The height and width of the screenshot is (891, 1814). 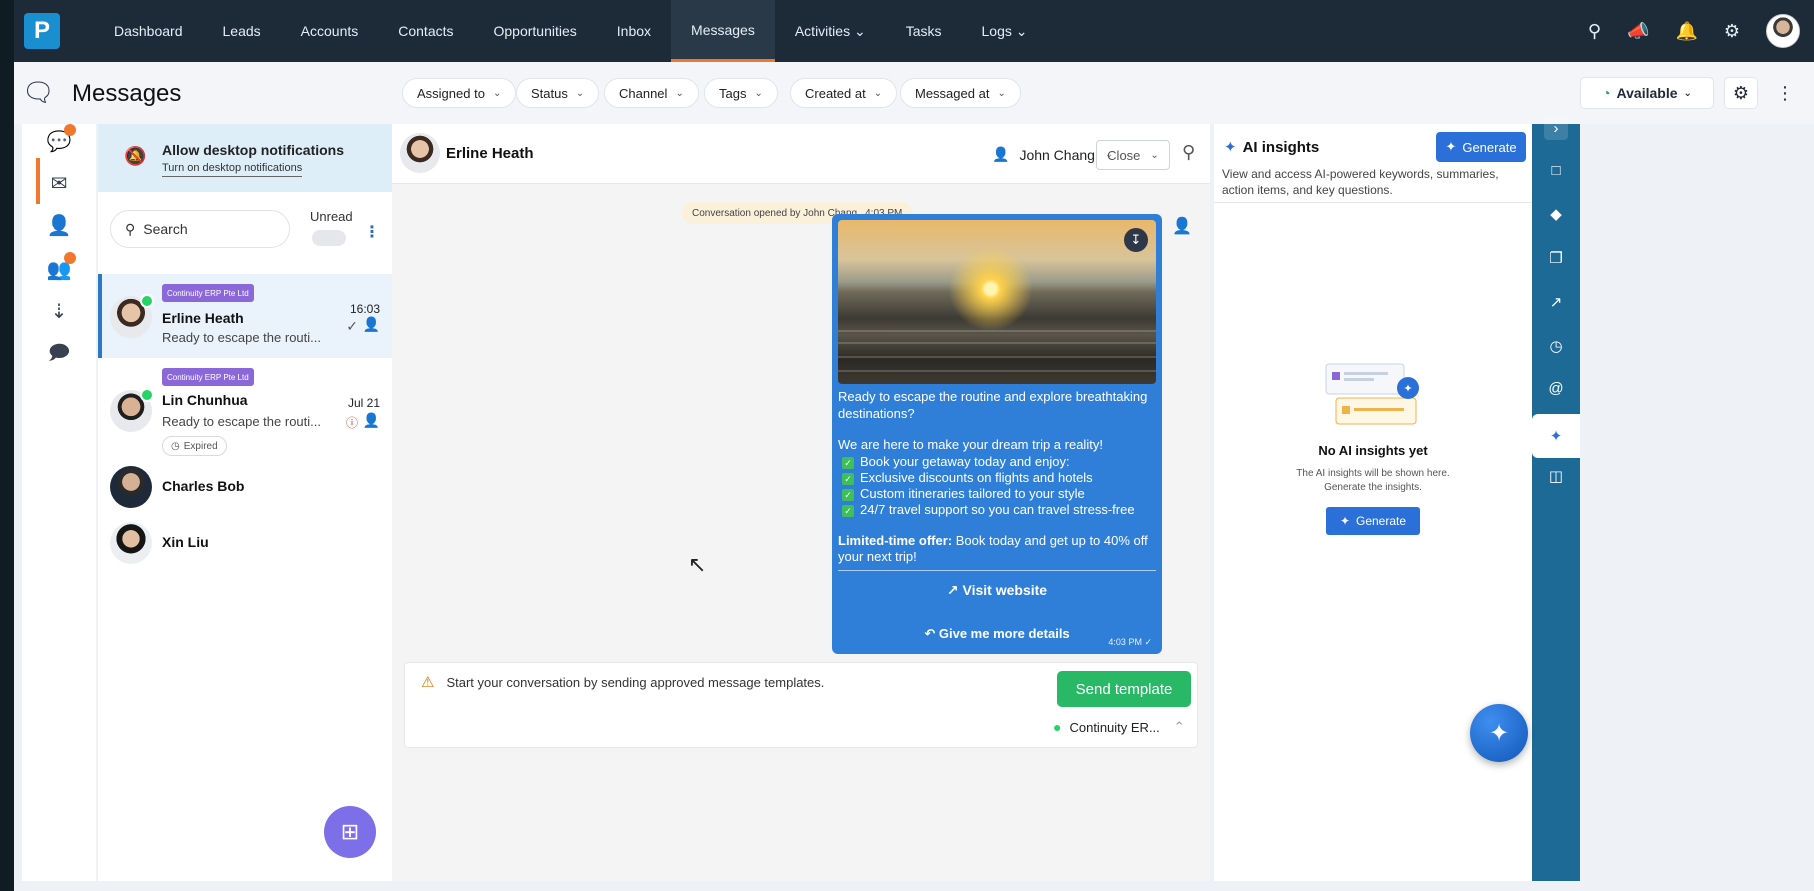 I want to click on filter-assigned-to: Assigned to ⌄, so click(x=459, y=93).